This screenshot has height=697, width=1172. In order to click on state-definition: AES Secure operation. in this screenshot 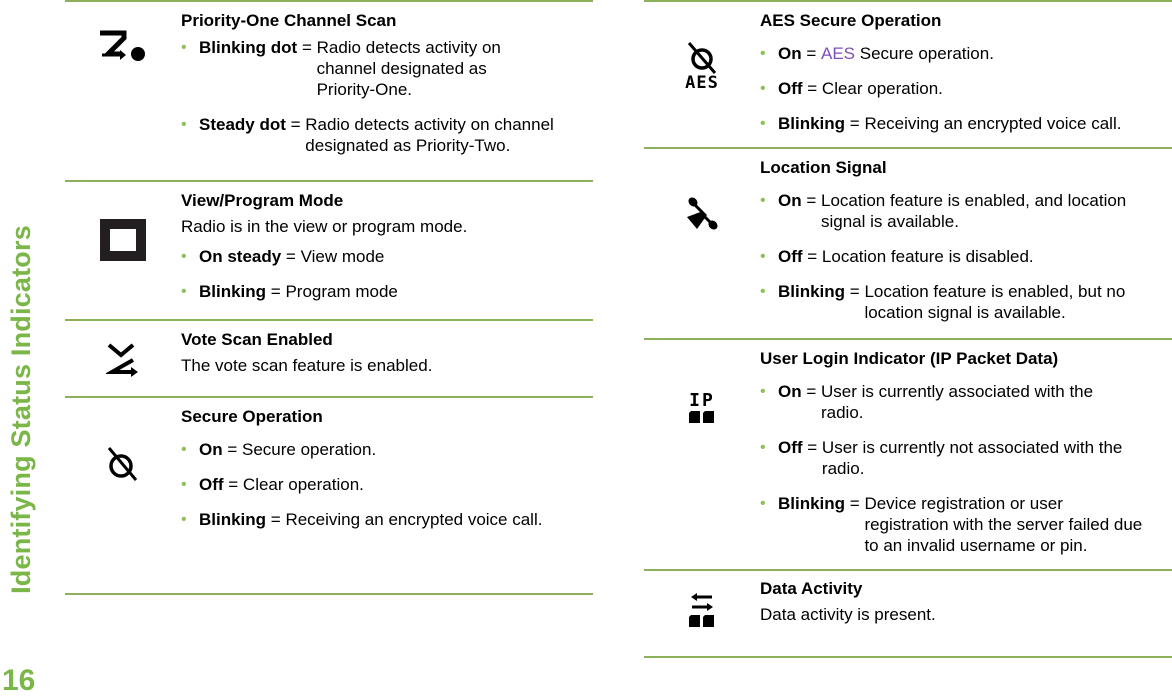, I will do `click(907, 53)`.